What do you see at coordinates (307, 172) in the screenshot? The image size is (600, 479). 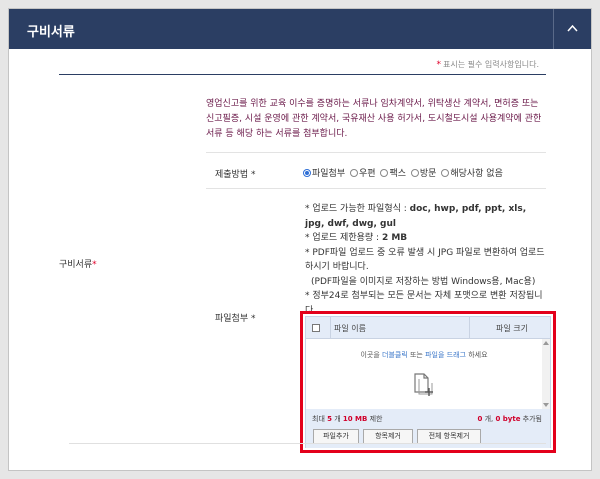 I see `radio-checked-icon` at bounding box center [307, 172].